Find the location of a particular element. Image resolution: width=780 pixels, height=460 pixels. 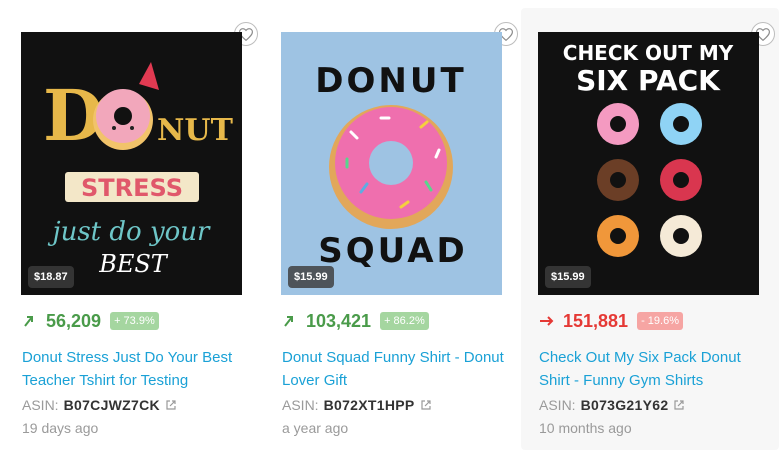

arrow-right-icon is located at coordinates (549, 321).